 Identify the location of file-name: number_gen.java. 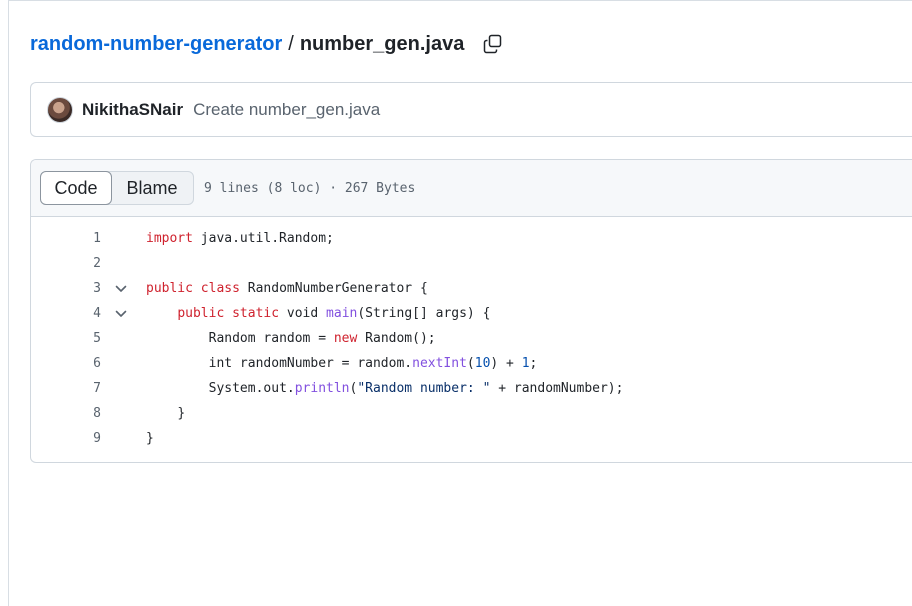
(382, 43).